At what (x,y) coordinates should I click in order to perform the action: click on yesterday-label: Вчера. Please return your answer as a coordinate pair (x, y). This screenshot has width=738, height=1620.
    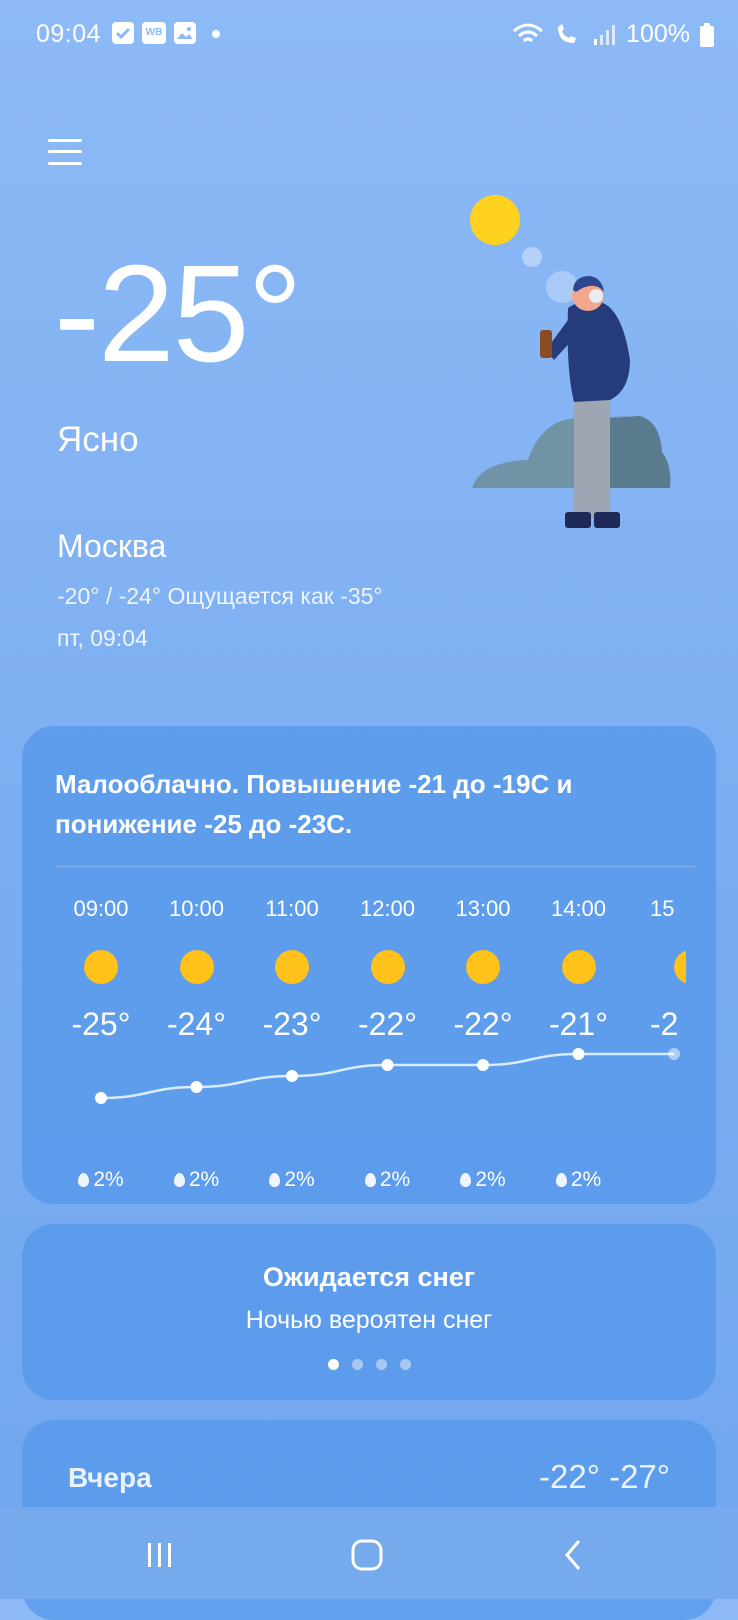
    Looking at the image, I should click on (110, 1477).